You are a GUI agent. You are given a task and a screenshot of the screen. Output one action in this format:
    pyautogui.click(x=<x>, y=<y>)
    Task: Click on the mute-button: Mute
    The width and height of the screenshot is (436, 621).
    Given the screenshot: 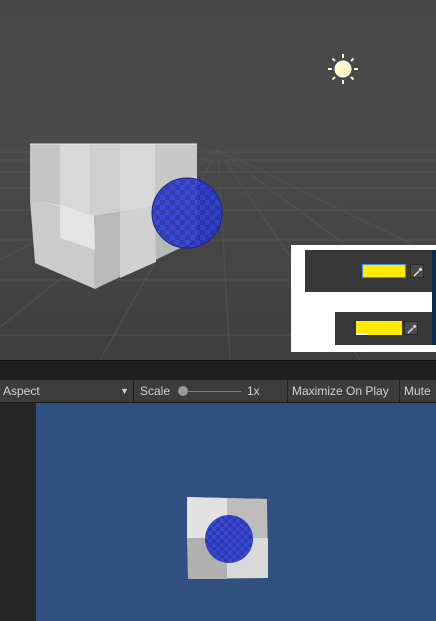 What is the action you would take?
    pyautogui.click(x=417, y=391)
    